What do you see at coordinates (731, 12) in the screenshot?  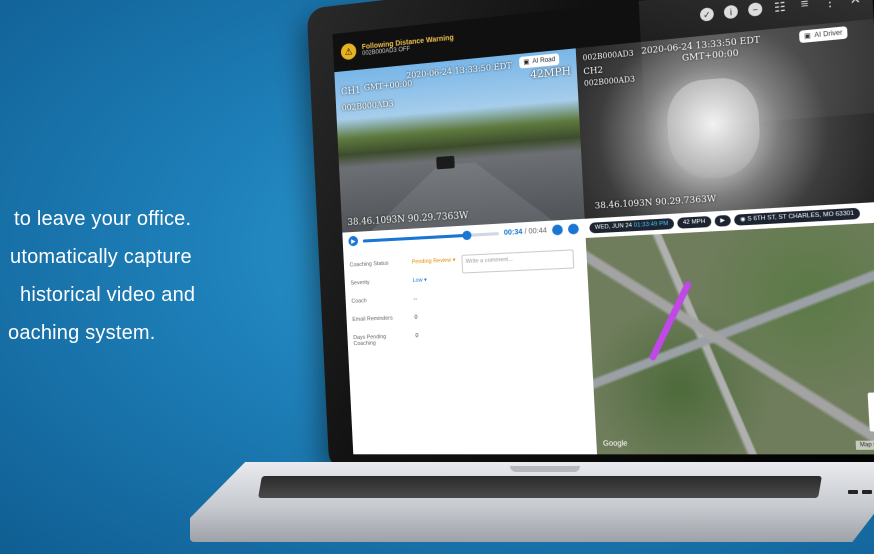 I see `info-icon: i` at bounding box center [731, 12].